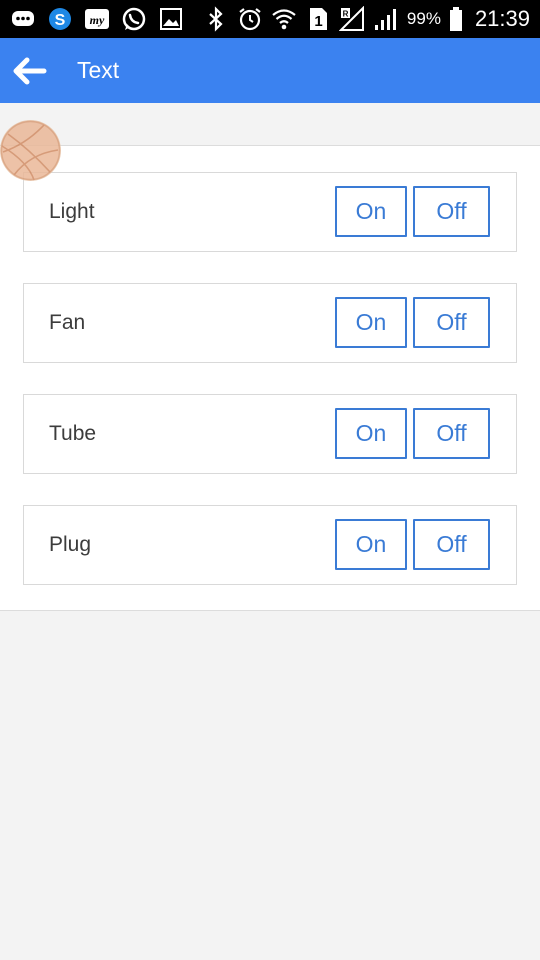 The image size is (540, 960). I want to click on sim-icon: 1, so click(318, 19).